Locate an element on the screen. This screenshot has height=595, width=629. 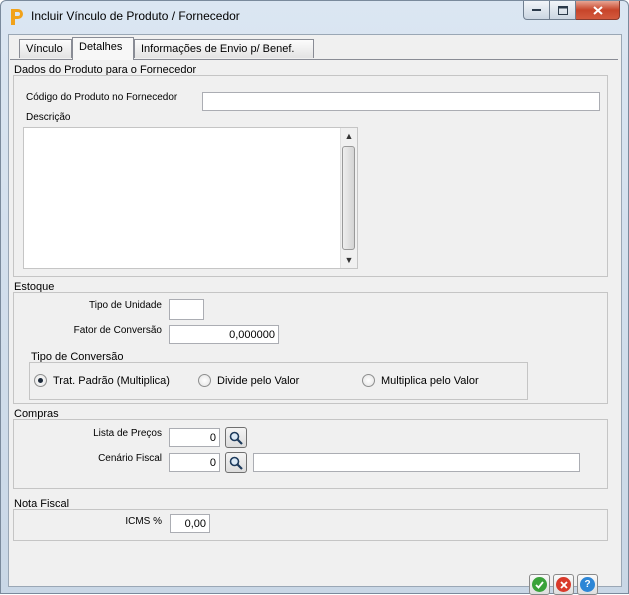
cenario-fiscal-description is located at coordinates (416, 462).